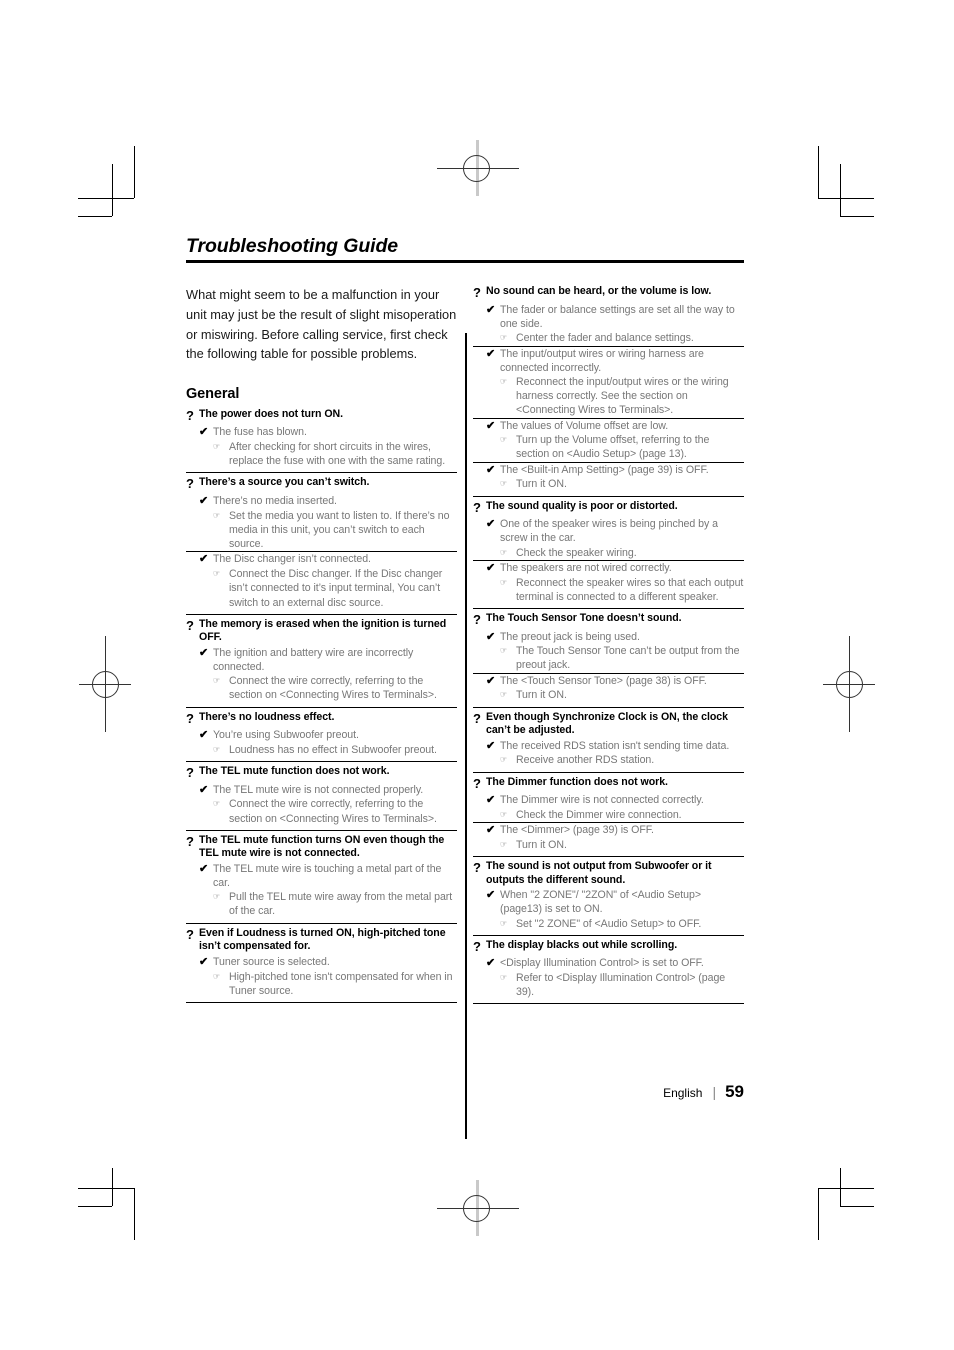  Describe the element at coordinates (267, 716) in the screenshot. I see `trouble-question-text: There’s no loudness effect.` at that location.